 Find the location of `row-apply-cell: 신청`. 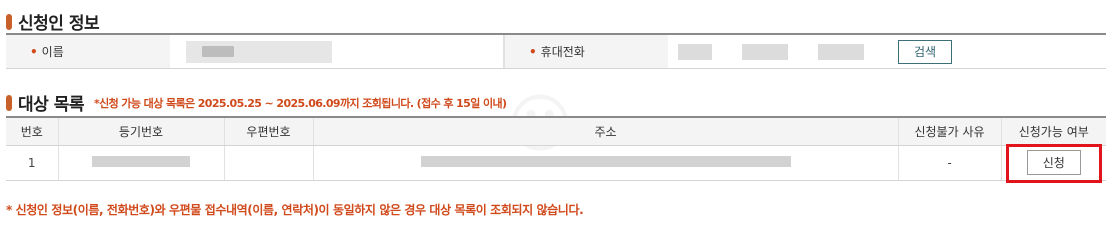

row-apply-cell: 신청 is located at coordinates (1053, 163).